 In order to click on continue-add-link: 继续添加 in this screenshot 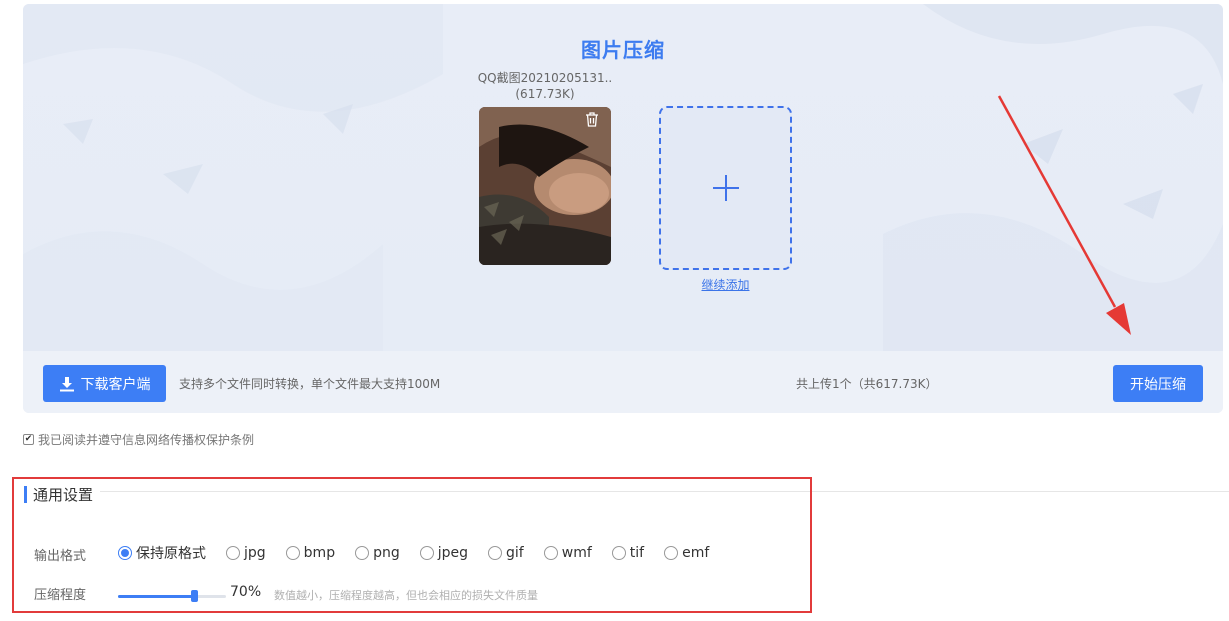, I will do `click(725, 284)`.